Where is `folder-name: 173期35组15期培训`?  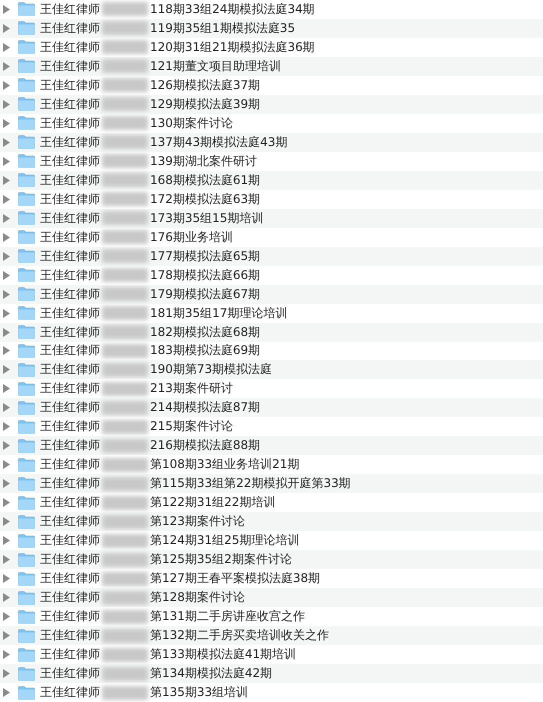 folder-name: 173期35组15期培训 is located at coordinates (207, 218).